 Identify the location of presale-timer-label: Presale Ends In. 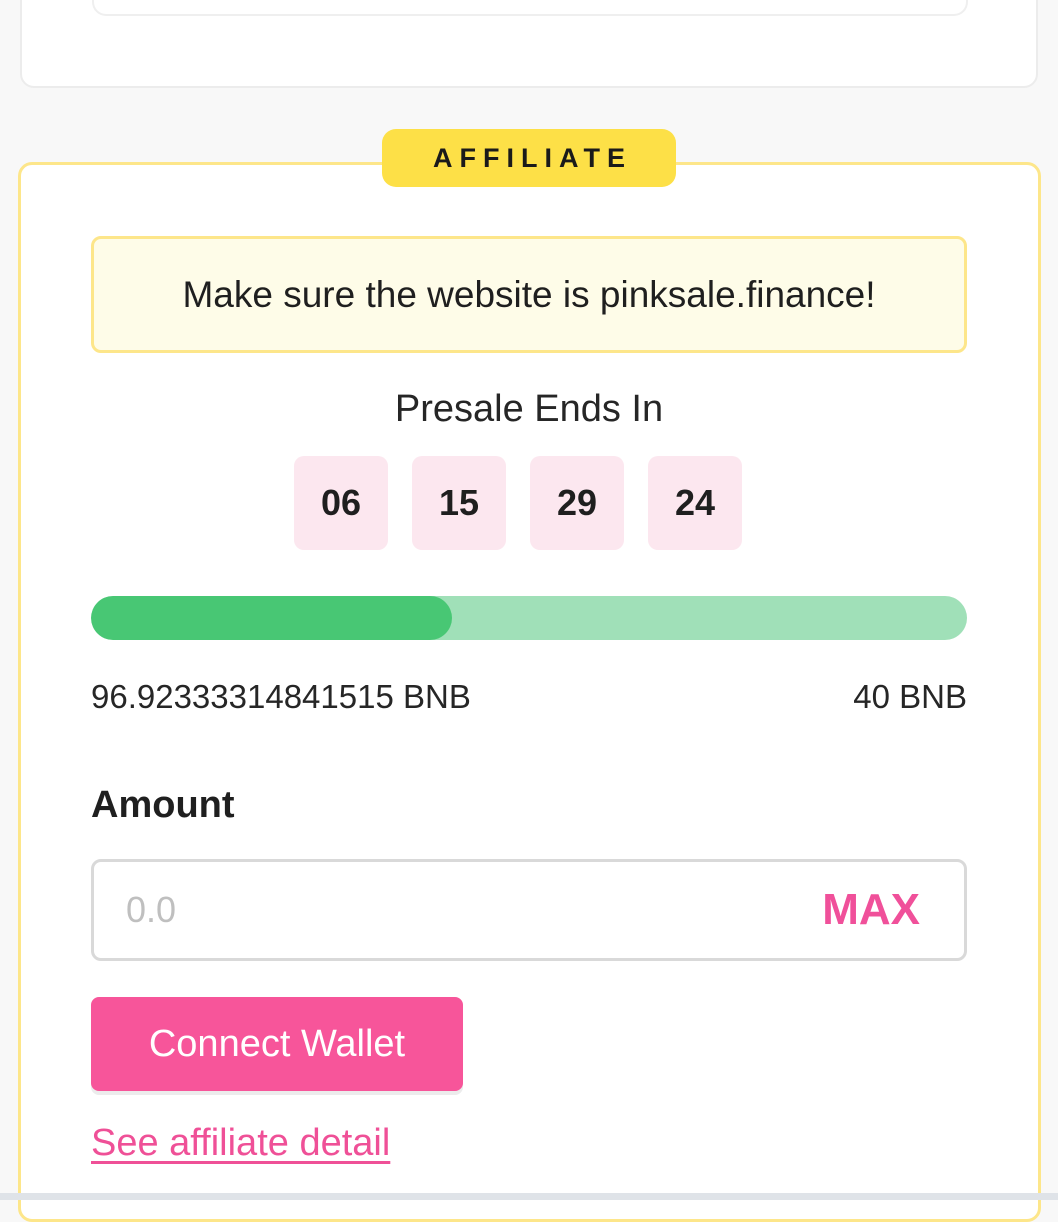
(529, 409).